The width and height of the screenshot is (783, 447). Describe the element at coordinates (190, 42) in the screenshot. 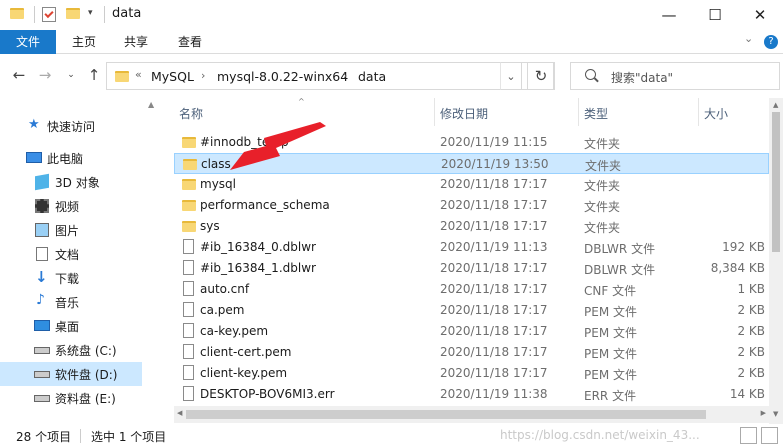

I see `tab-view: 查看` at that location.